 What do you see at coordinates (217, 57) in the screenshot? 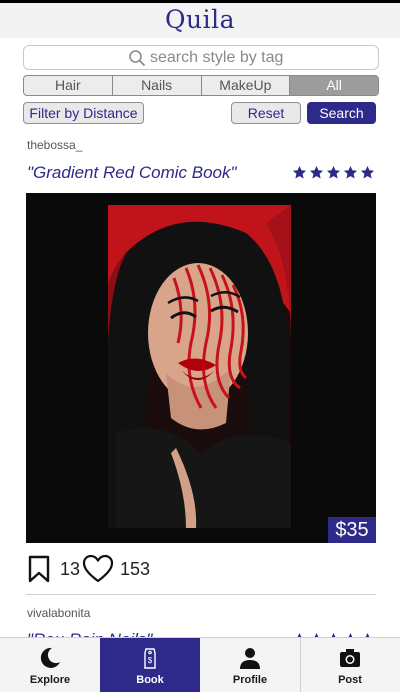
I see `search-placeholder: search style by tag` at bounding box center [217, 57].